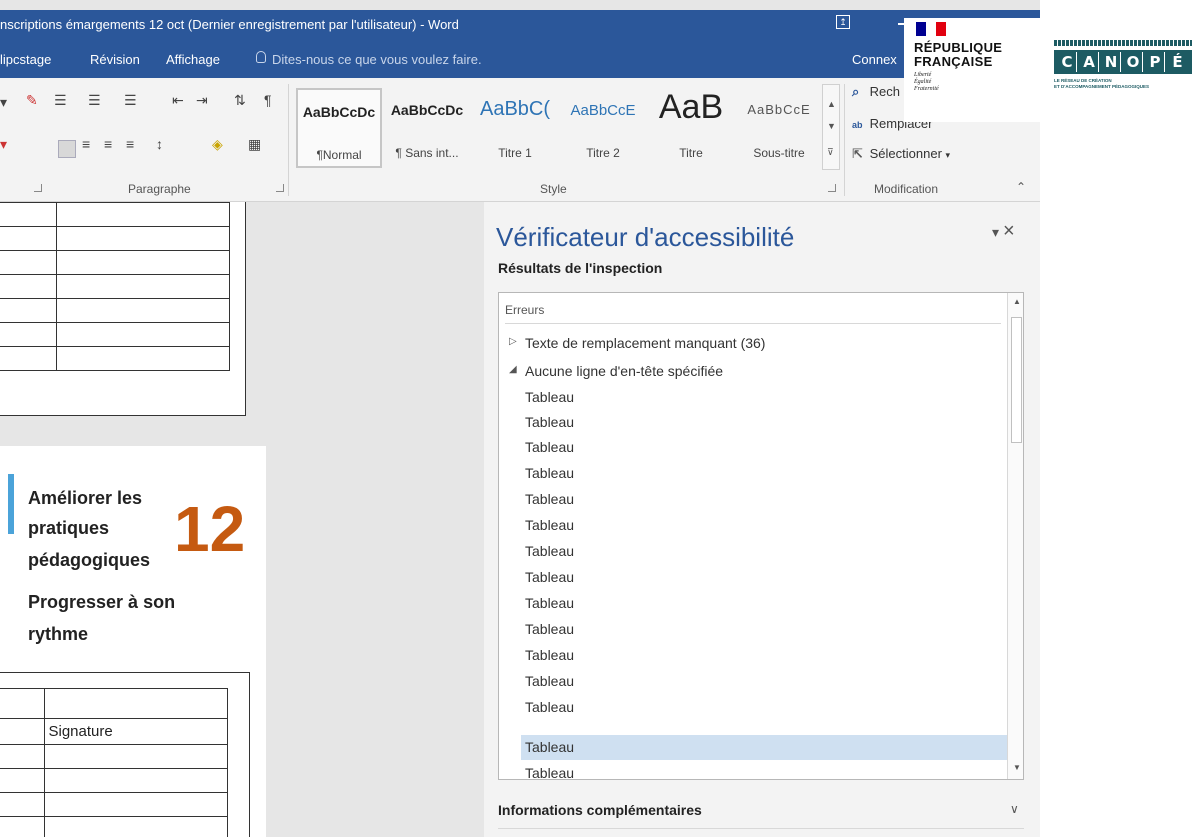  I want to click on search-icon: ⌕, so click(856, 91).